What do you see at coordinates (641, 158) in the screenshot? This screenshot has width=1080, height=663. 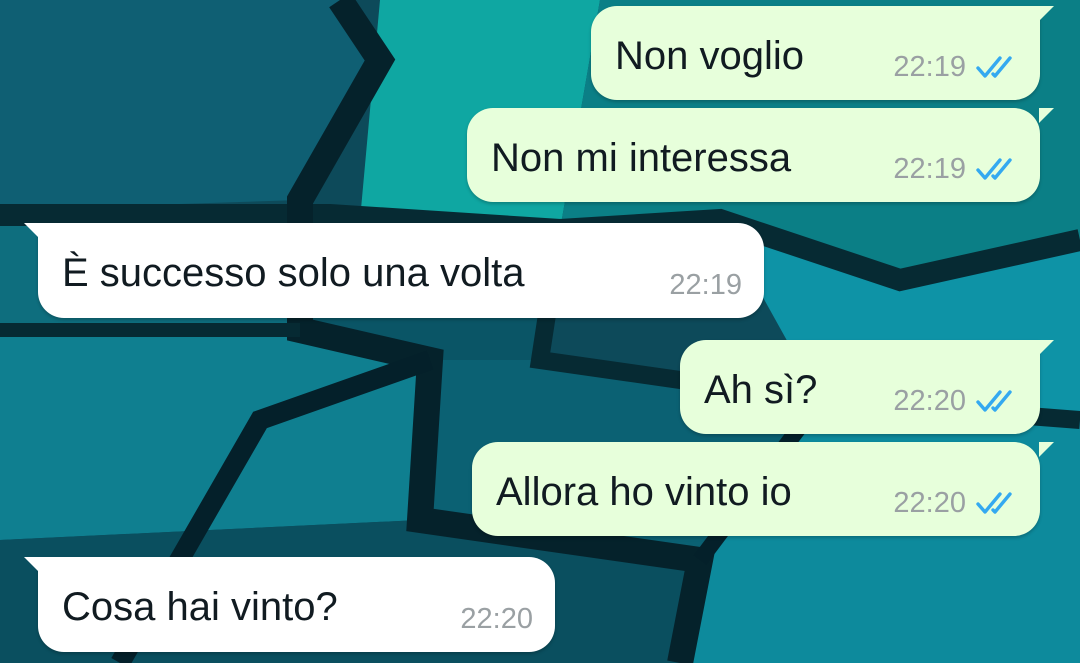 I see `message-text: Non mi interessa` at bounding box center [641, 158].